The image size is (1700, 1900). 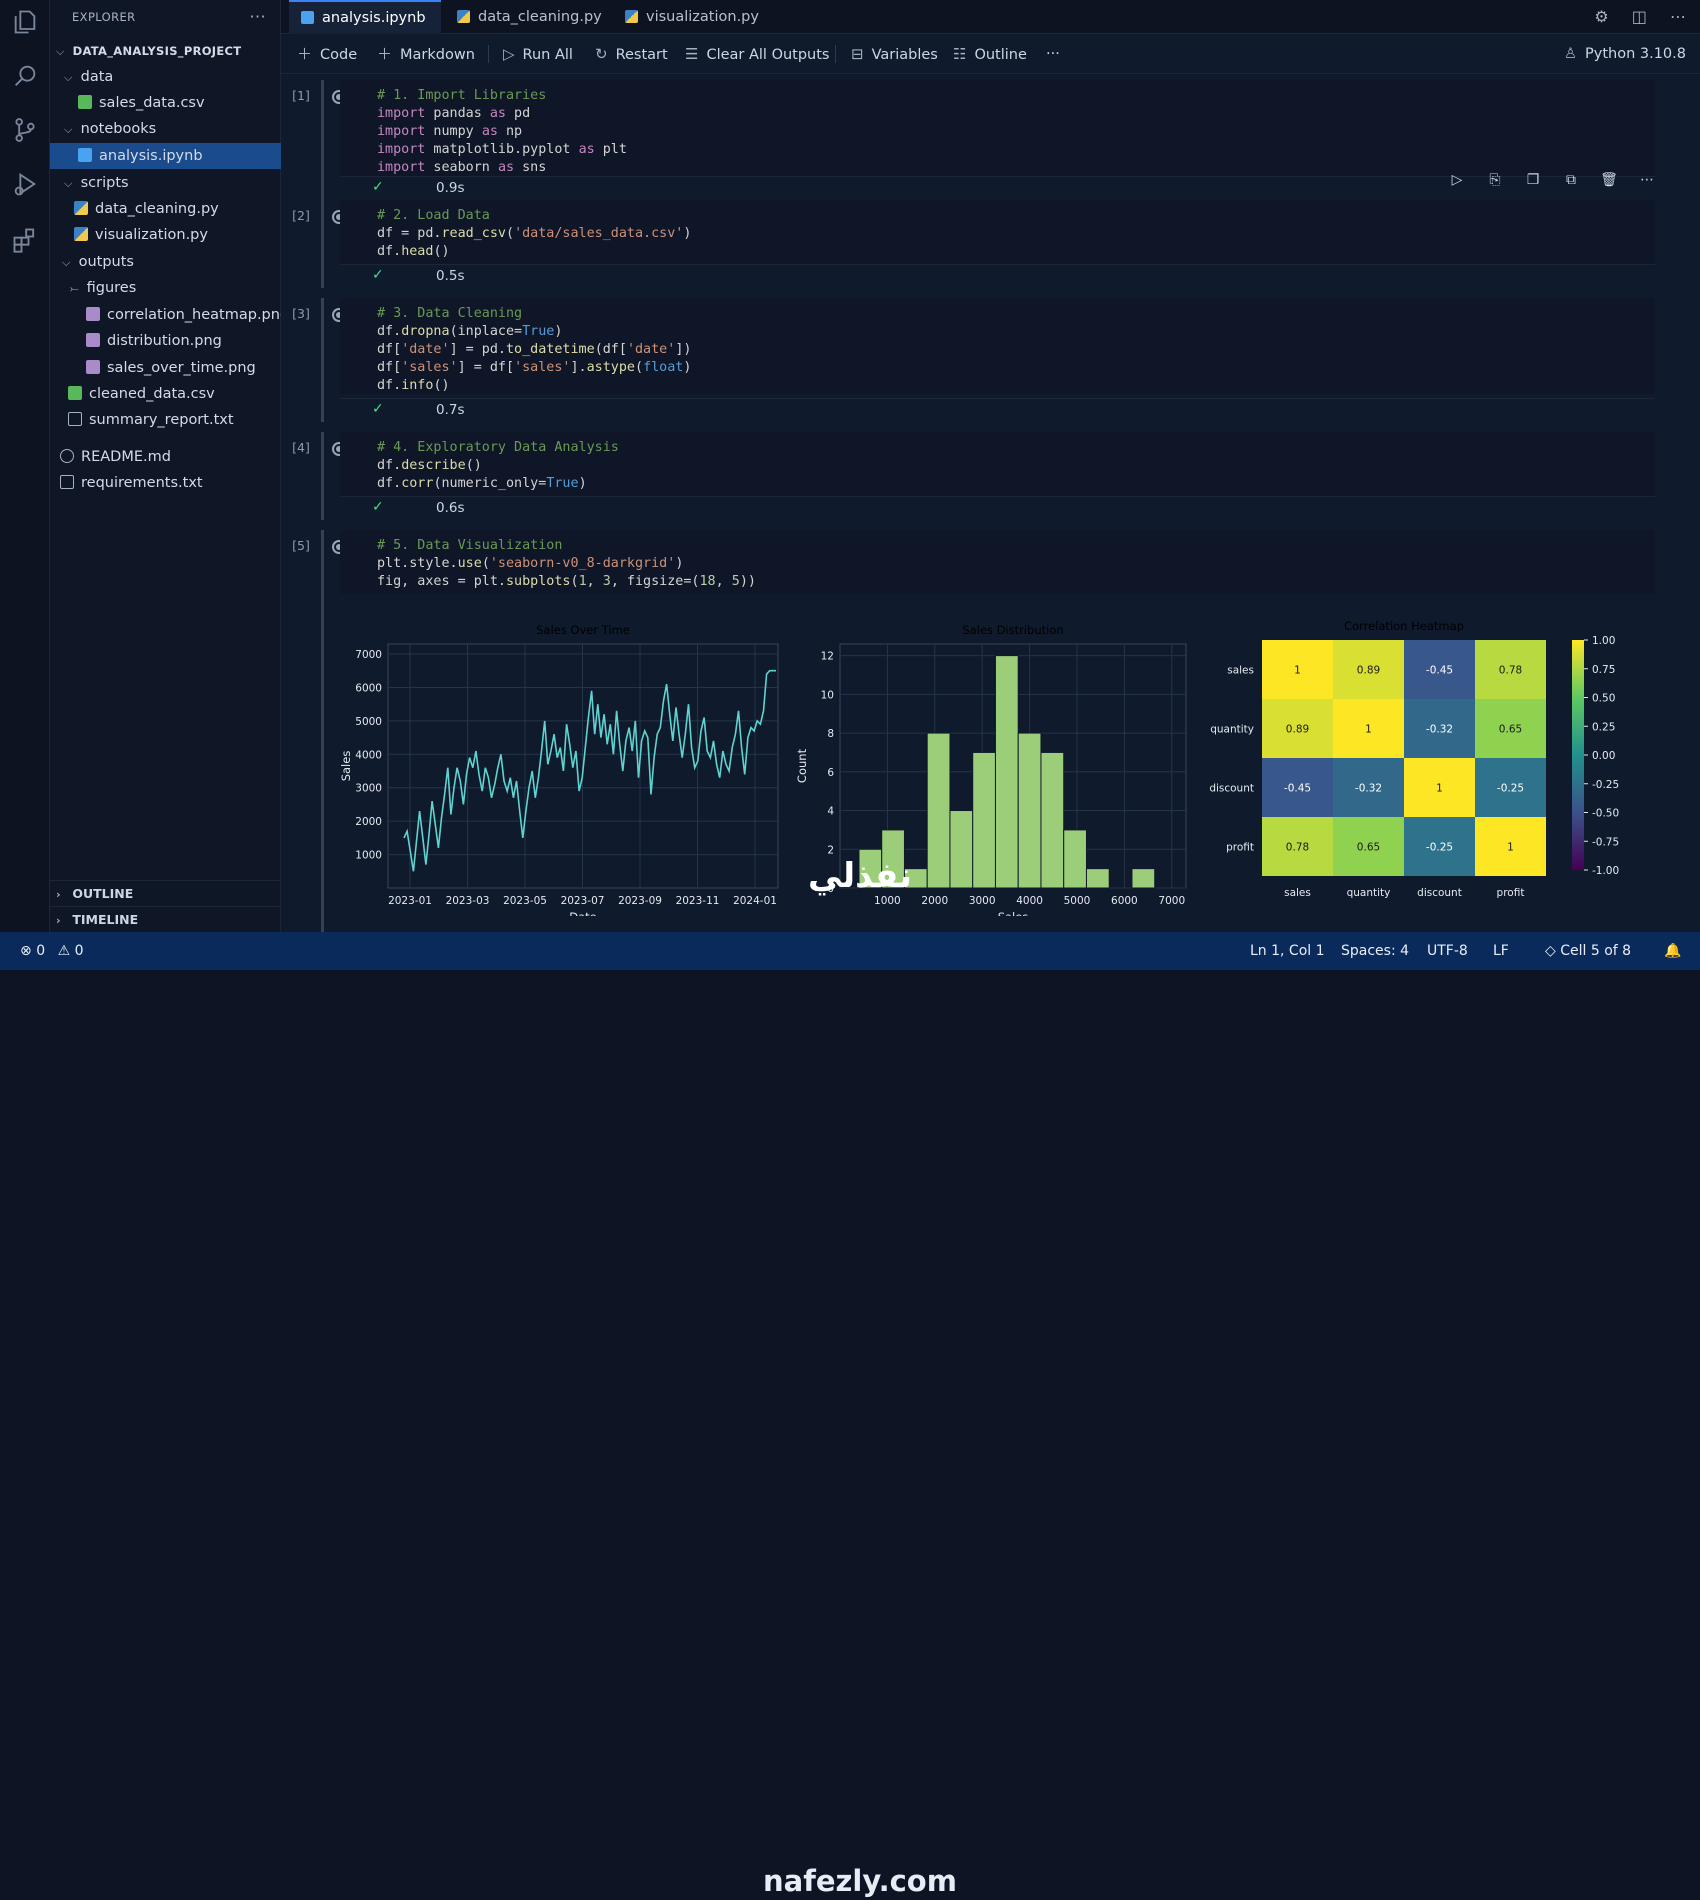 I want to click on split-editor-icon: ◫, so click(x=1639, y=16).